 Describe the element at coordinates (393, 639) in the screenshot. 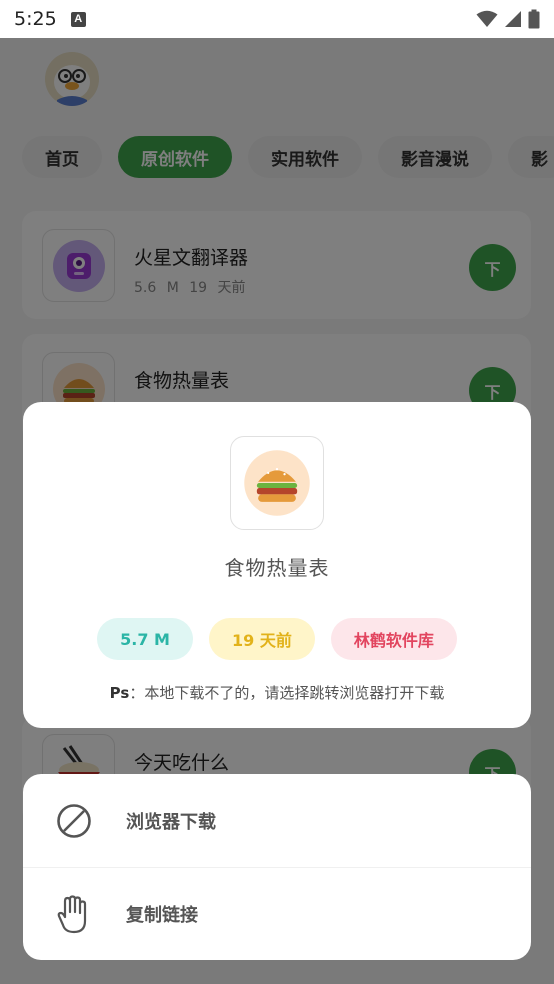

I see `source-tag: 林鹤软件库` at that location.